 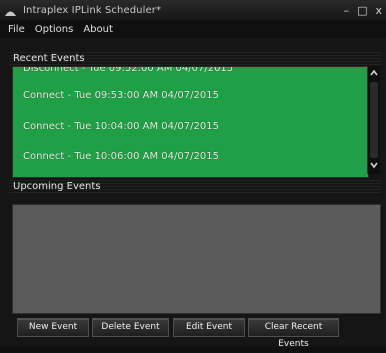 What do you see at coordinates (130, 327) in the screenshot?
I see `delete-event-button: Delete Event` at bounding box center [130, 327].